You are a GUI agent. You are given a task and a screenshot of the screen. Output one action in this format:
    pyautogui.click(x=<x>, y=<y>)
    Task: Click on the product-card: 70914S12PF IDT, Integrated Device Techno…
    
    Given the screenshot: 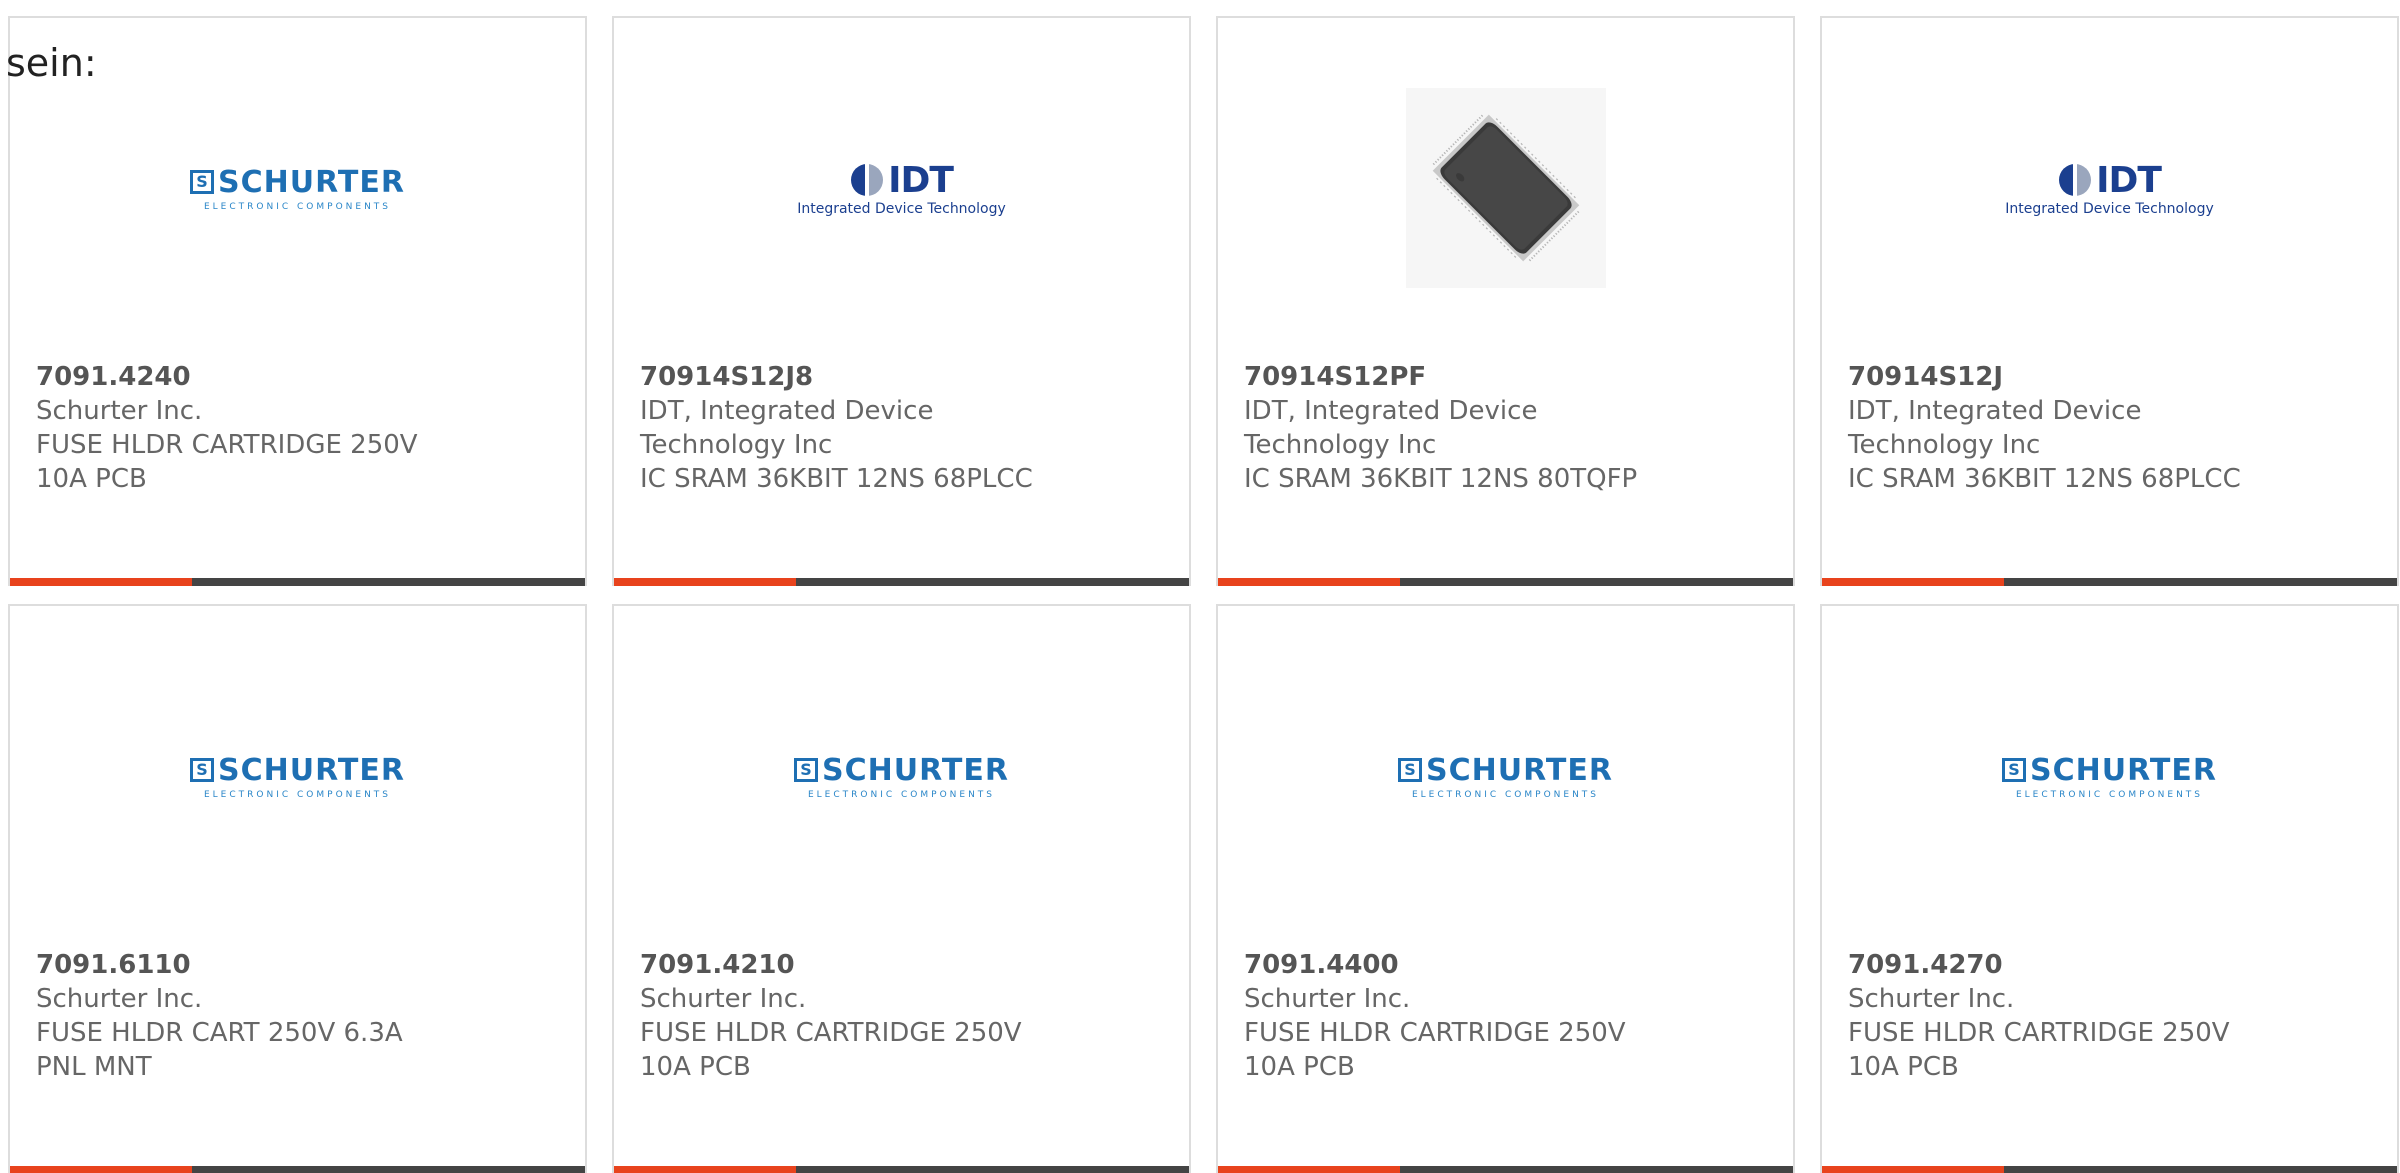 What is the action you would take?
    pyautogui.click(x=1505, y=301)
    